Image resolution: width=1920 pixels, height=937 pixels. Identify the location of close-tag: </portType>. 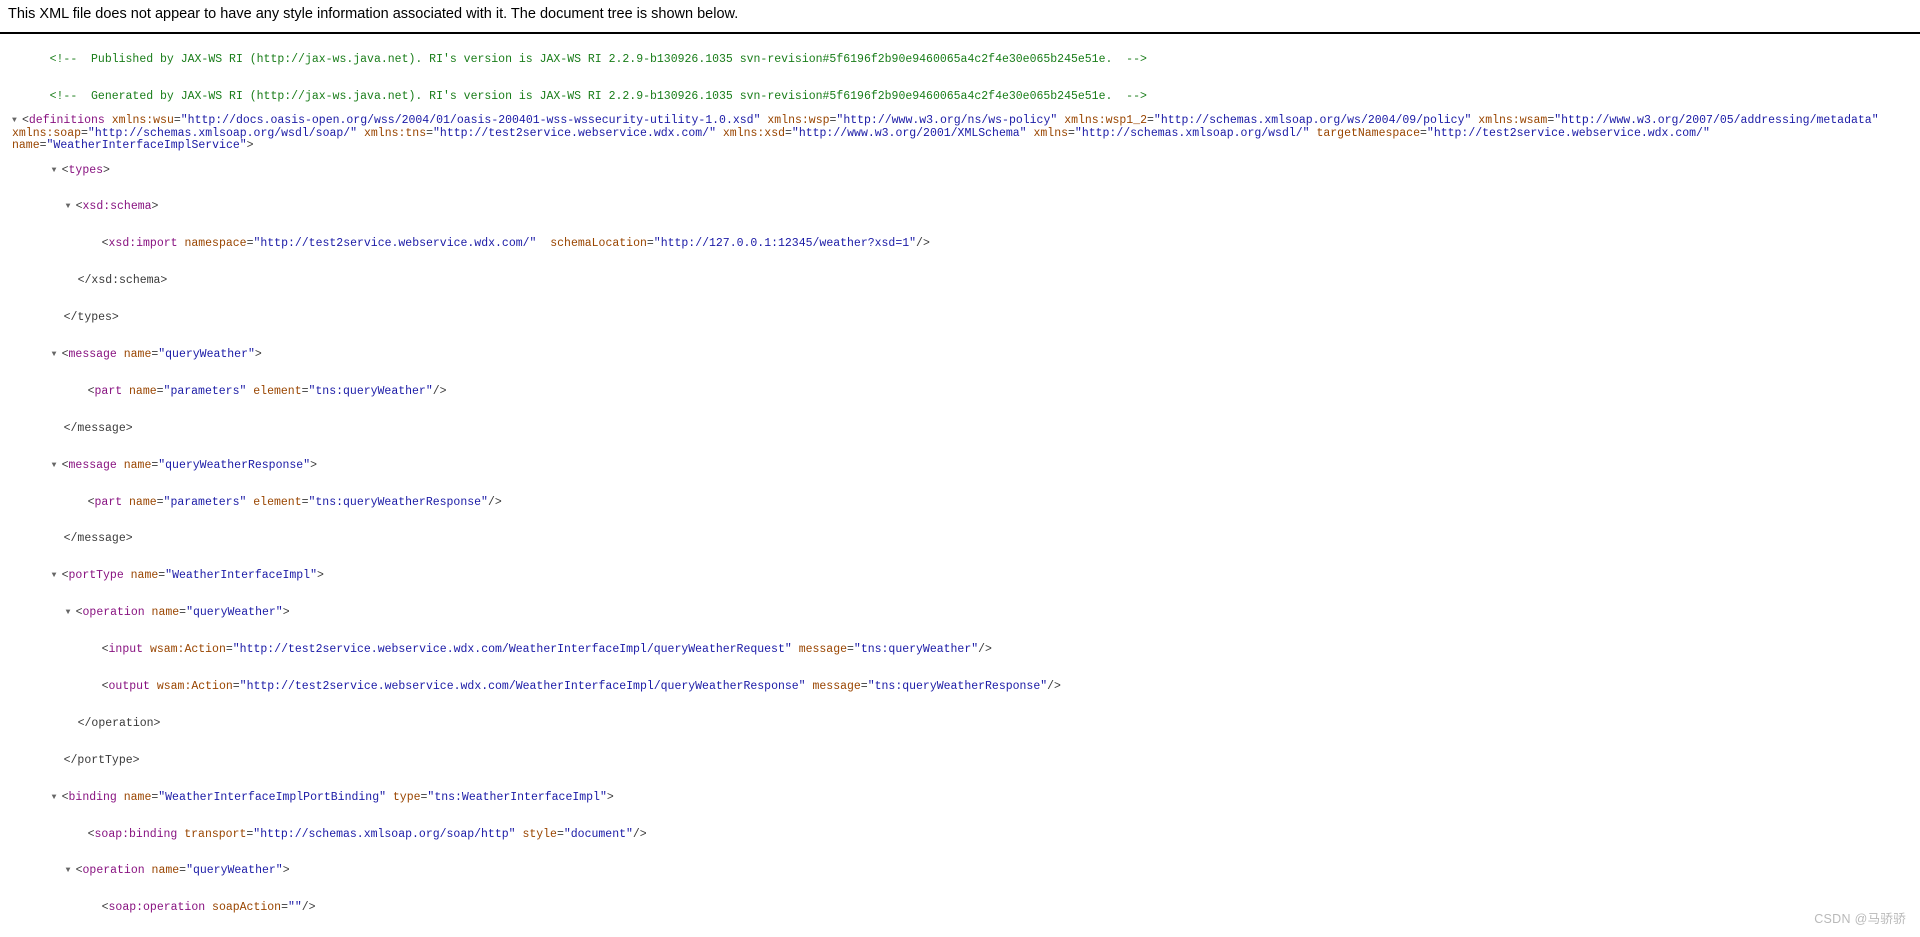
(101, 760).